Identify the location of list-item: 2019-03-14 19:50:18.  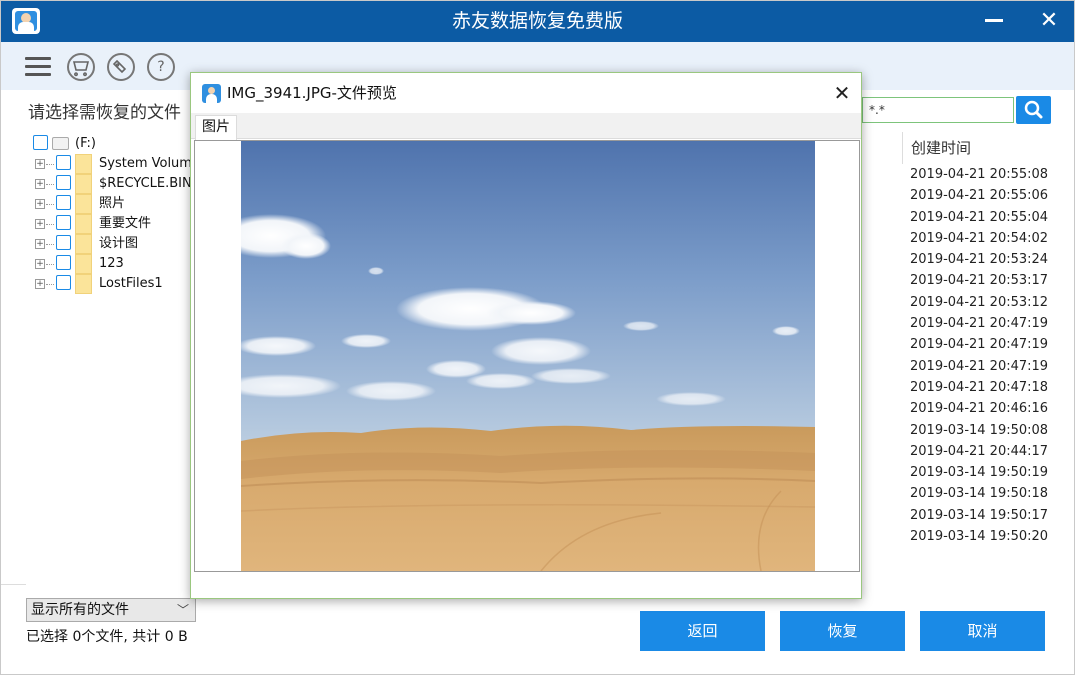
(979, 493).